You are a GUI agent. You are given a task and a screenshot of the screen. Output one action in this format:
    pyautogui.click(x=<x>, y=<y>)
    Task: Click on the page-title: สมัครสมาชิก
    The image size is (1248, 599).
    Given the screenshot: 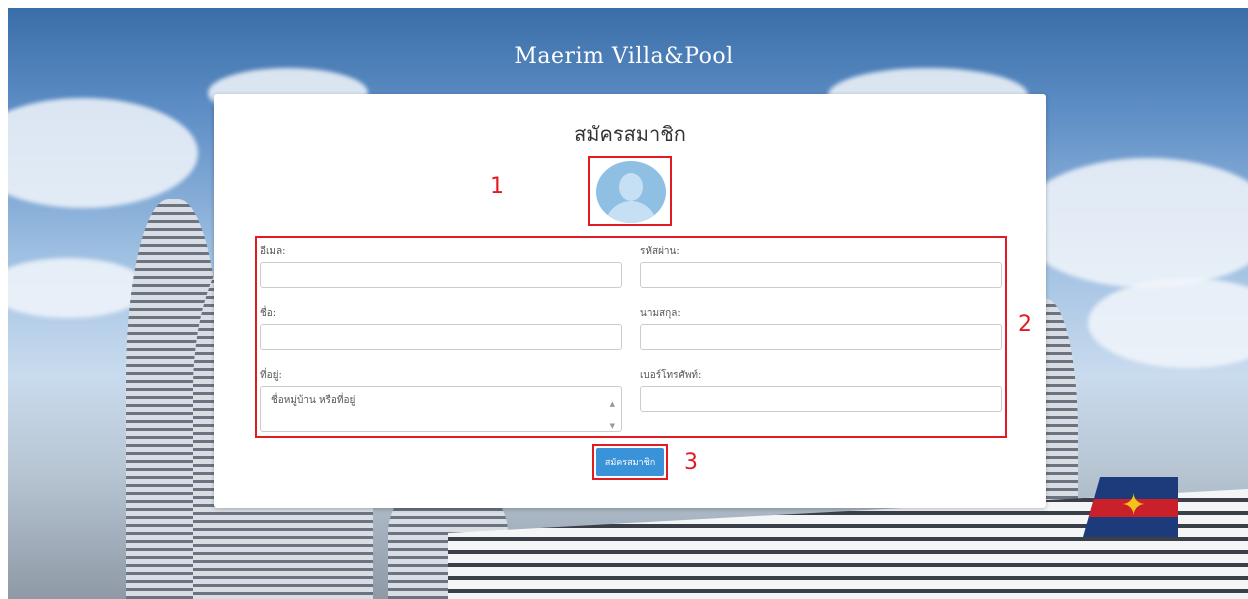 What is the action you would take?
    pyautogui.click(x=630, y=134)
    